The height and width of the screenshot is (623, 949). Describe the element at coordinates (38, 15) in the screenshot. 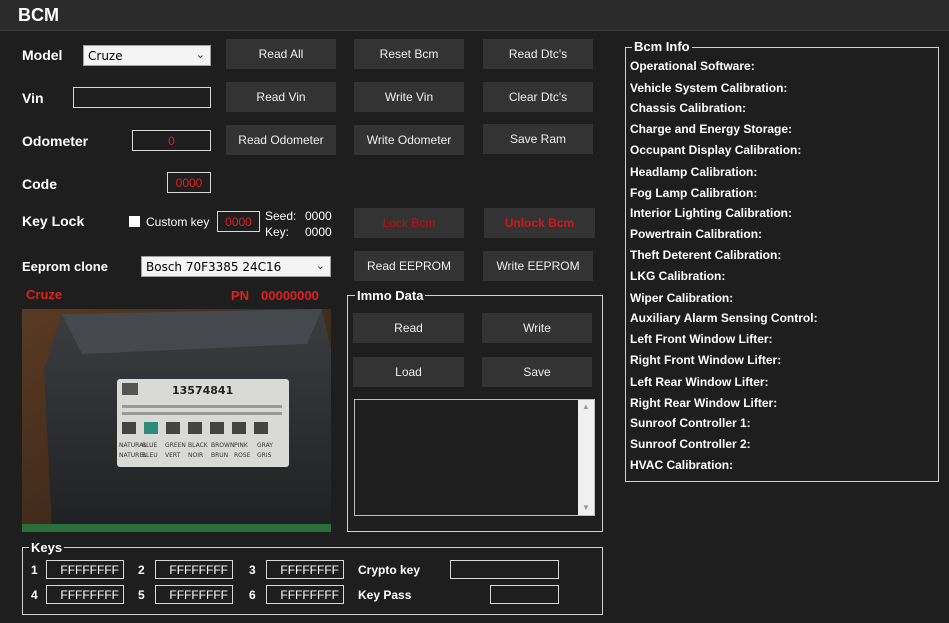

I see `window-title: BCM` at that location.